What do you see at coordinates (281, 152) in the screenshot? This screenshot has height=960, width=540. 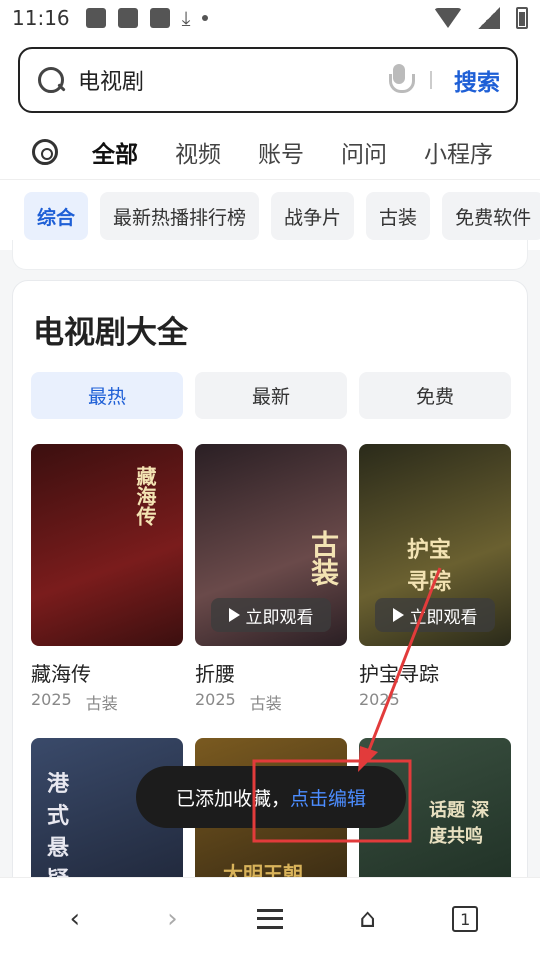 I see `tab-account: 账号` at bounding box center [281, 152].